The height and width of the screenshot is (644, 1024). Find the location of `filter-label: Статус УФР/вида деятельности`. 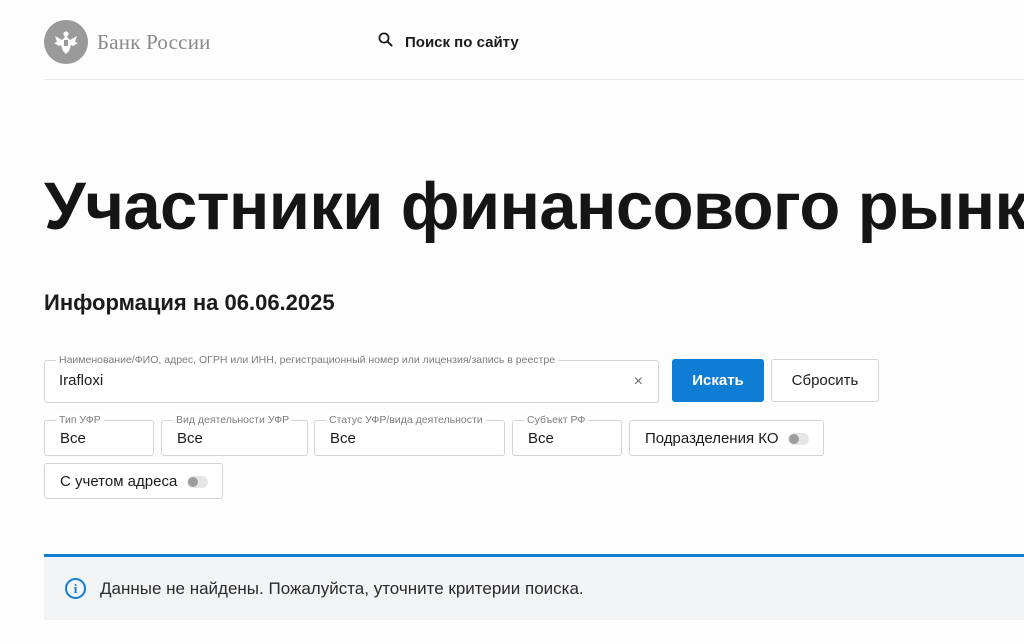

filter-label: Статус УФР/вида деятельности is located at coordinates (406, 420).